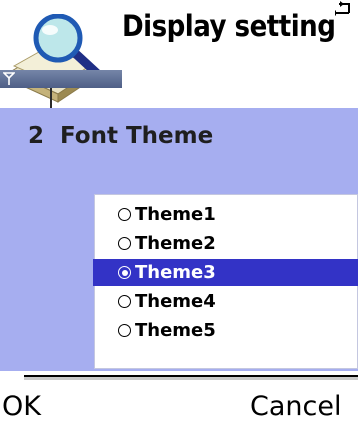 The height and width of the screenshot is (428, 358). I want to click on option-theme4: Theme4, so click(226, 301).